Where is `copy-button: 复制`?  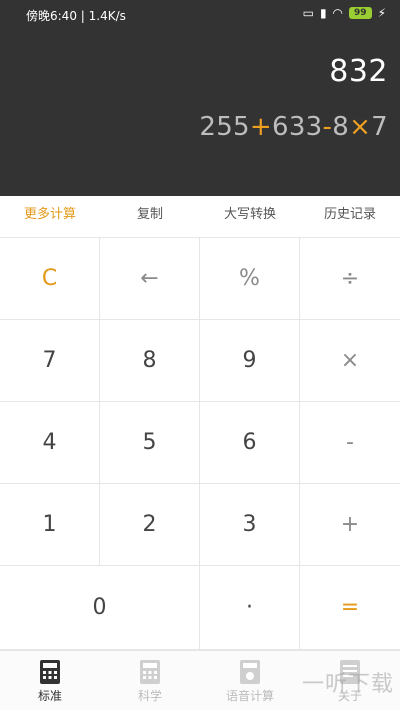 copy-button: 复制 is located at coordinates (150, 216).